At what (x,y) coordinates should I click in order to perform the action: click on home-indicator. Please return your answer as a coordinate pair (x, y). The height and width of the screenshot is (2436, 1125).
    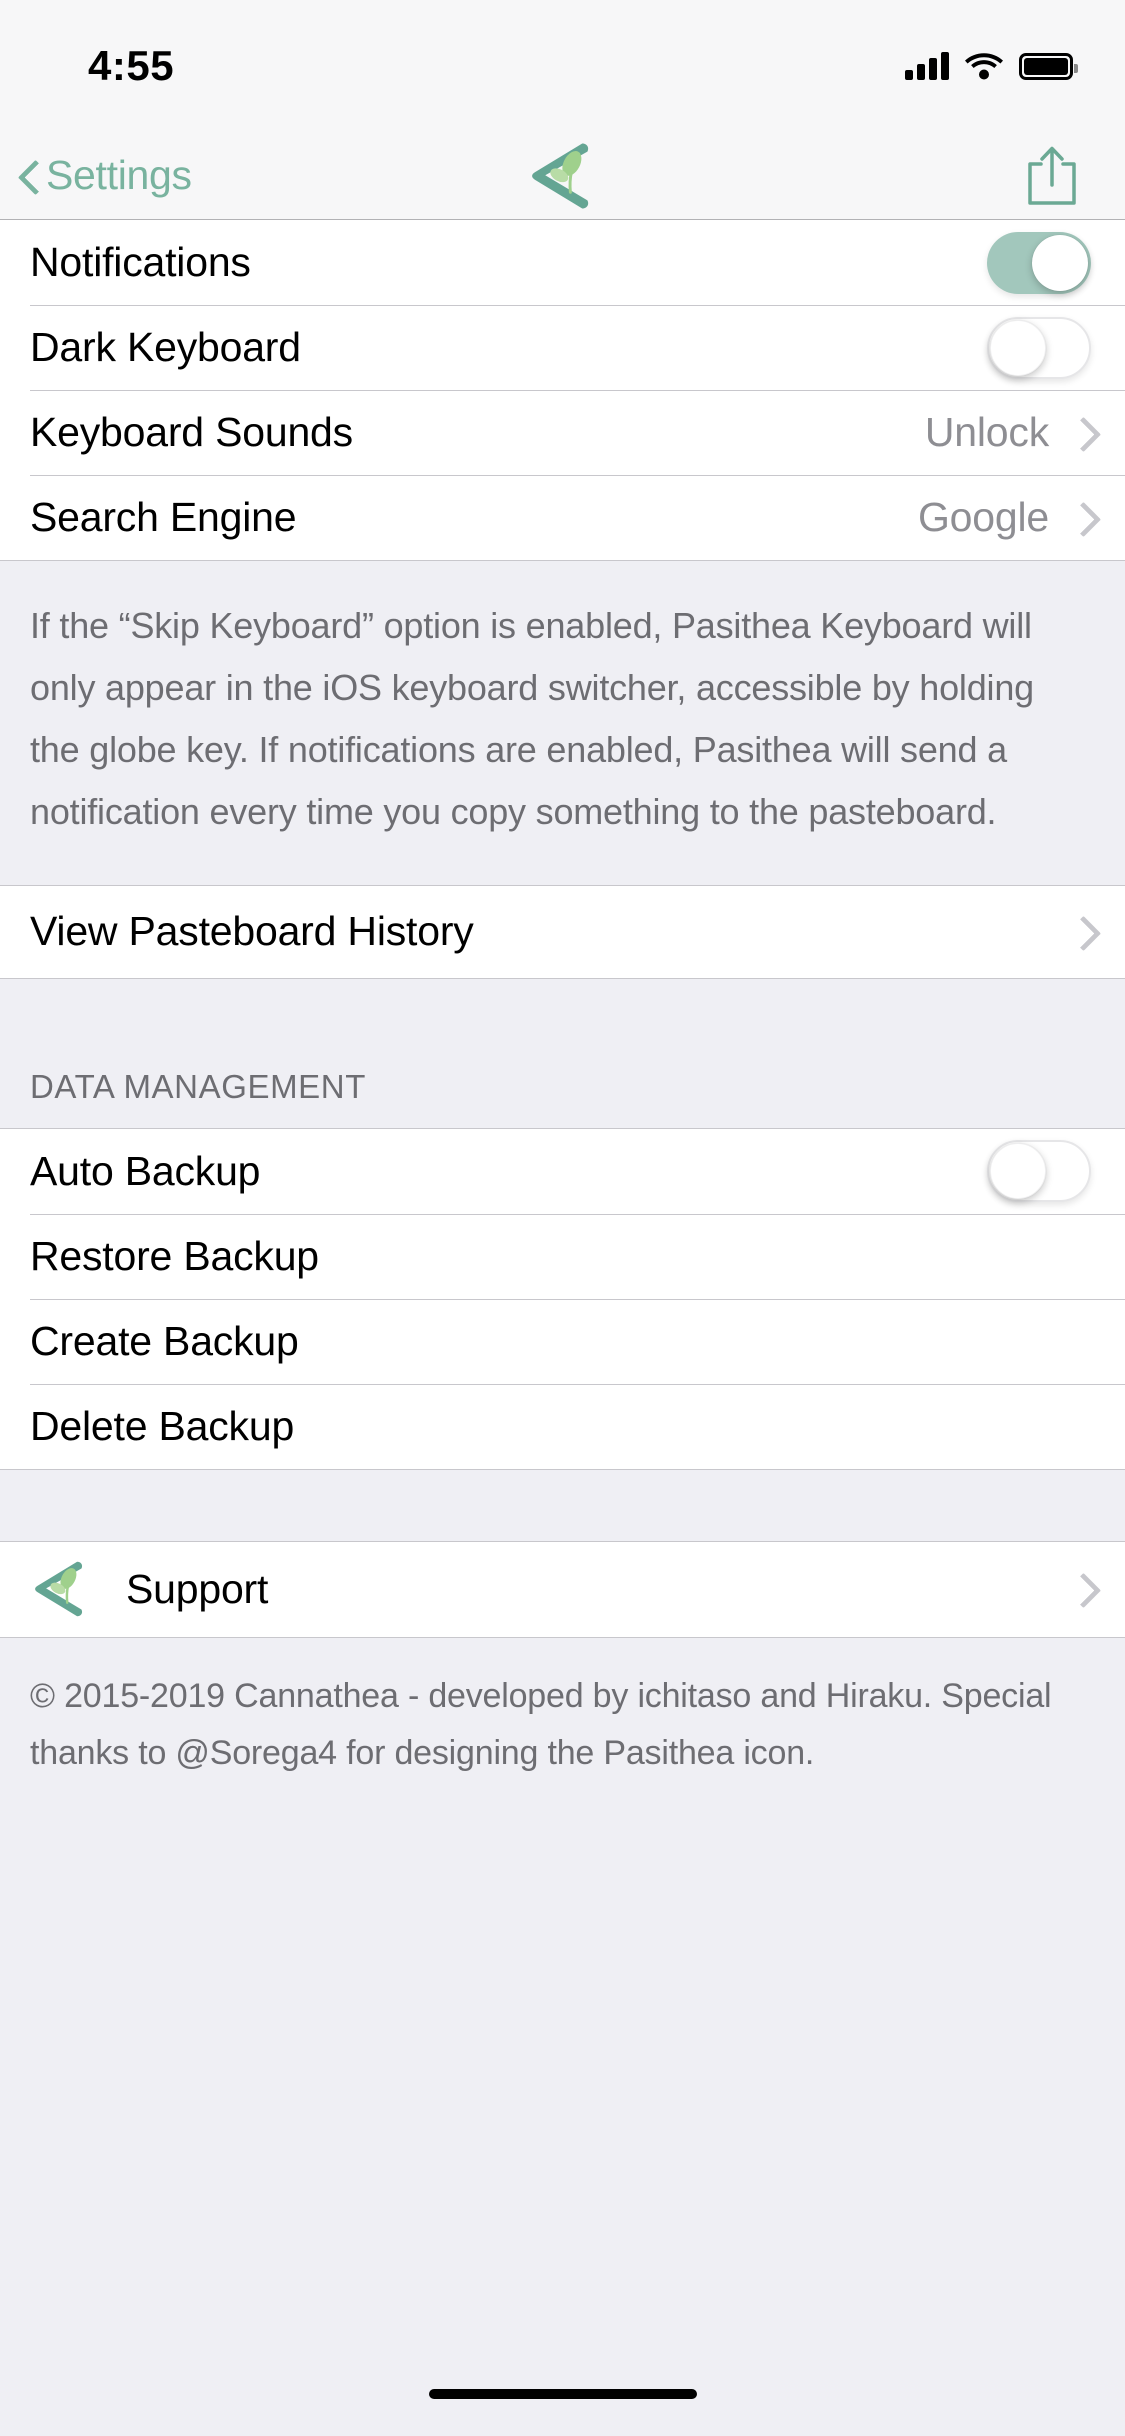
    Looking at the image, I should click on (562, 2394).